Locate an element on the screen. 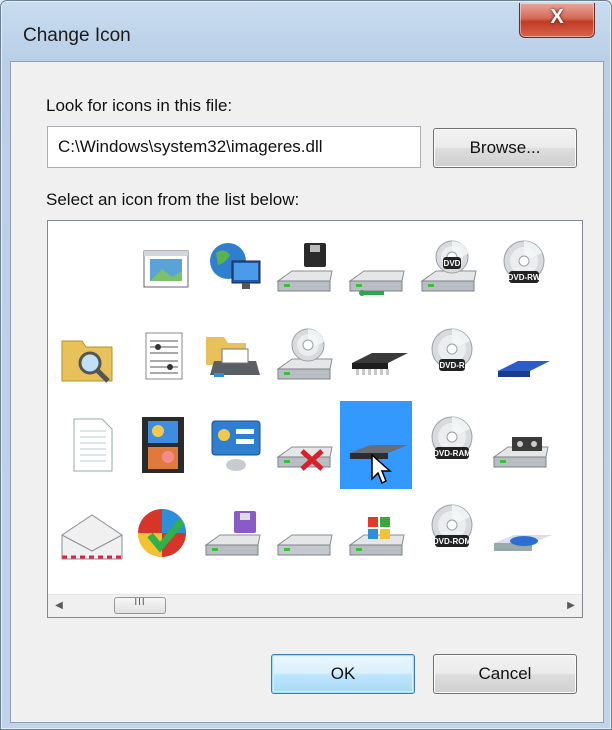 This screenshot has width=612, height=730. scroll-right-arrow-icon: ▶ is located at coordinates (571, 606).